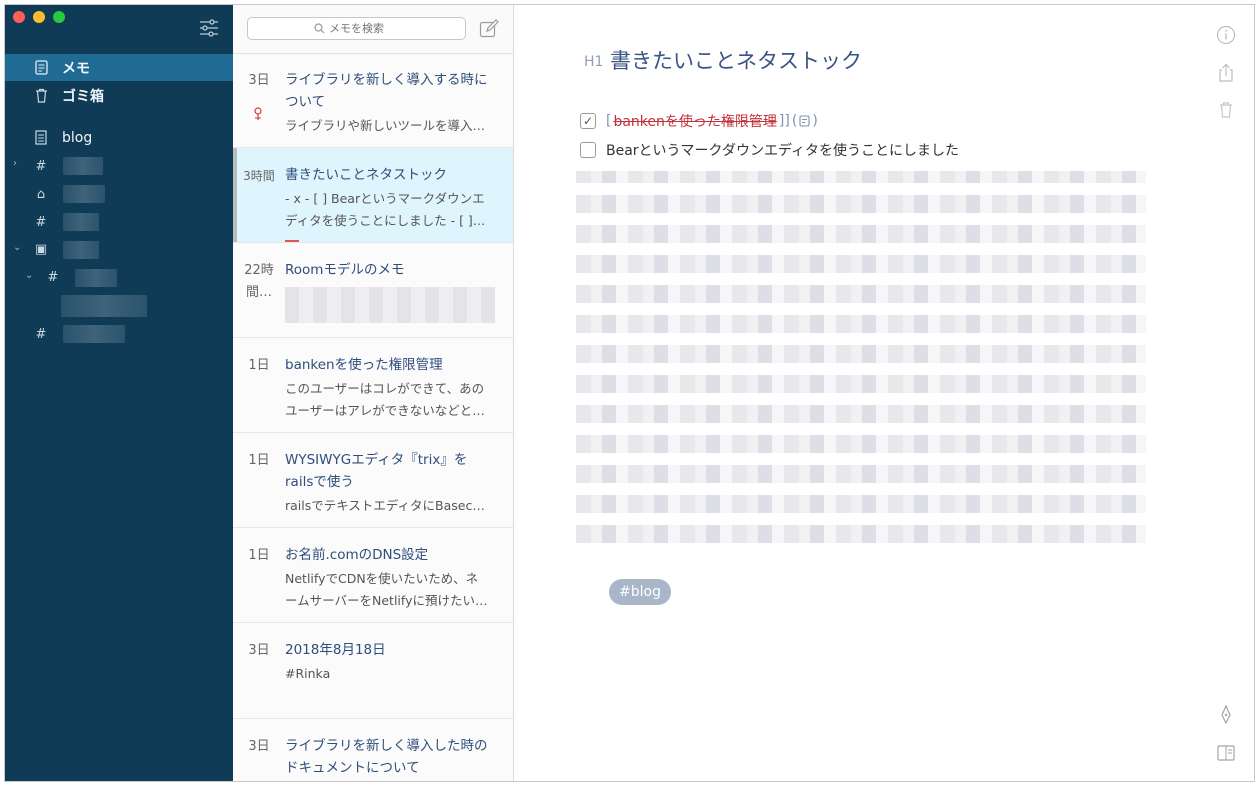  I want to click on pen-icon, so click(1226, 715).